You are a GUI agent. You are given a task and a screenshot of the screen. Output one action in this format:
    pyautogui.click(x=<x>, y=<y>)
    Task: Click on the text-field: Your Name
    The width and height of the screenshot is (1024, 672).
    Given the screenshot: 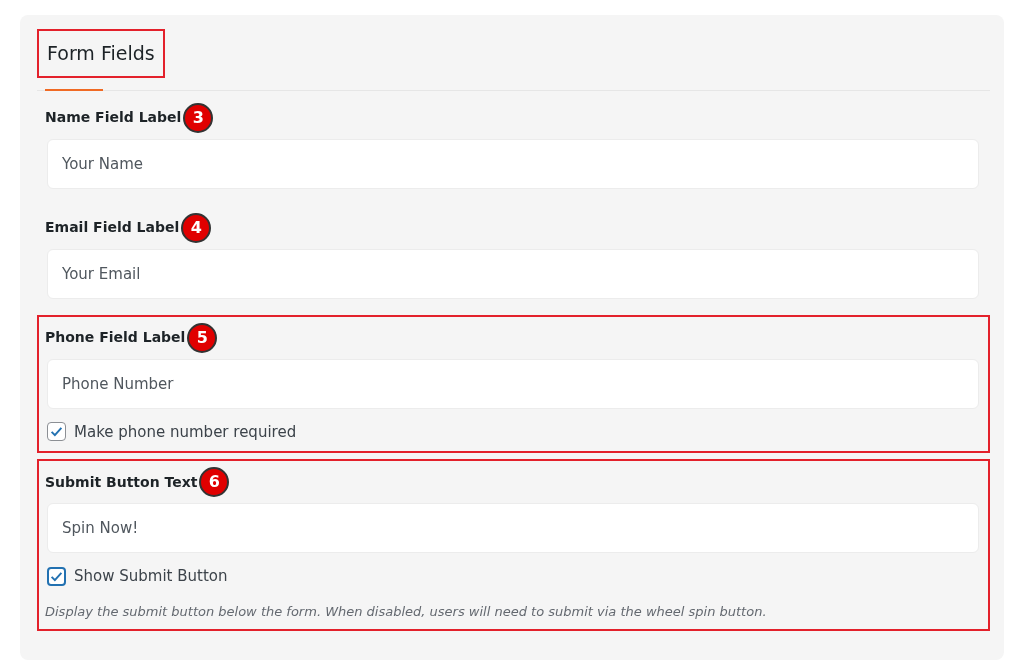 What is the action you would take?
    pyautogui.click(x=513, y=163)
    